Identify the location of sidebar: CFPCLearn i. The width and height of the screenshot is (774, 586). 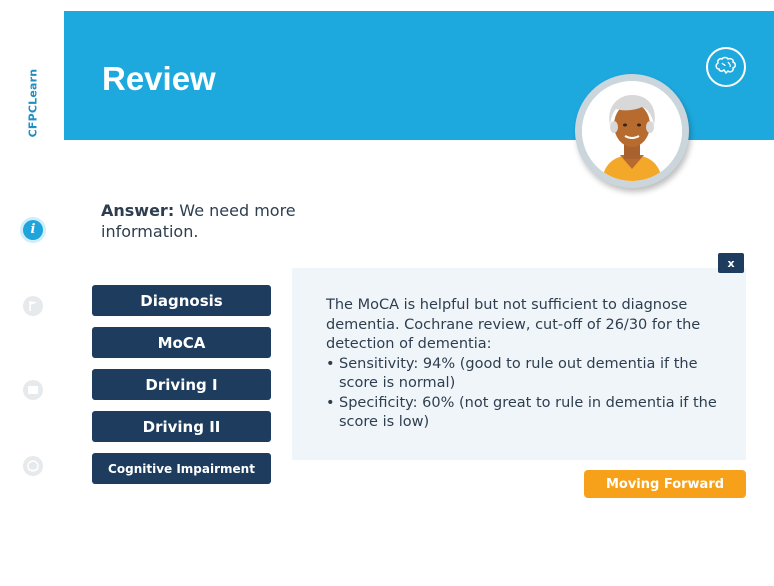
(32, 293).